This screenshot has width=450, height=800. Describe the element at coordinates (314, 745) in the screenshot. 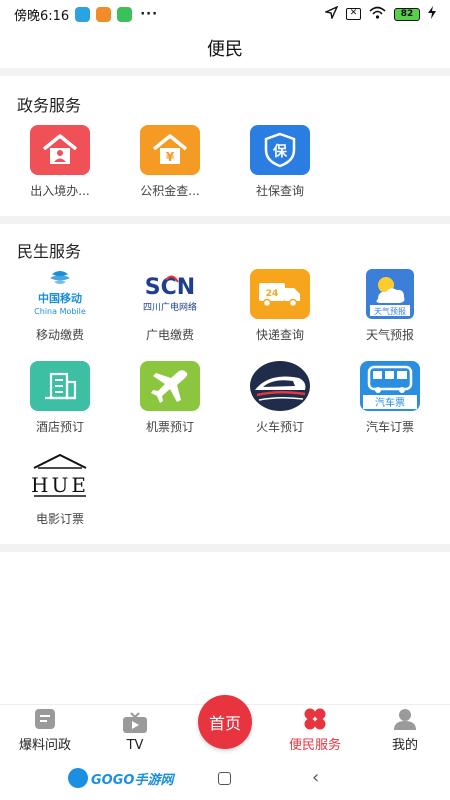

I see `nav-label: 便民服务` at that location.